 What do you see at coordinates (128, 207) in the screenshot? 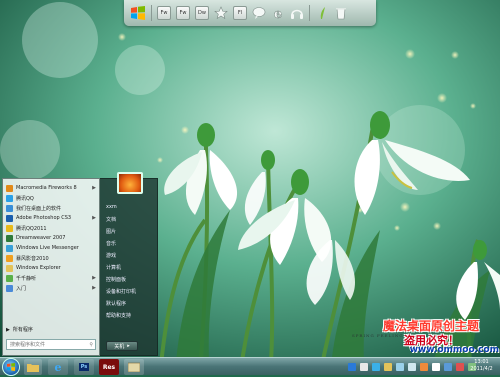
I see `place-user: xxm` at bounding box center [128, 207].